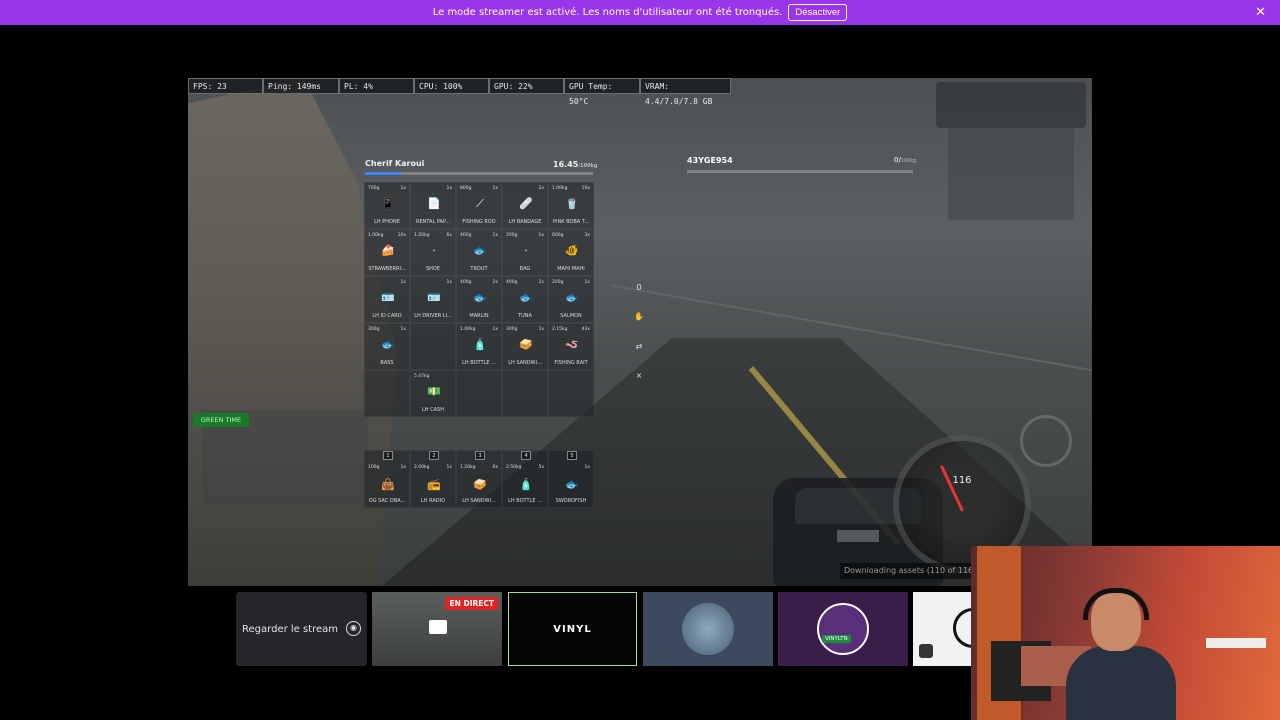 Image resolution: width=1280 pixels, height=720 pixels. Describe the element at coordinates (1125, 633) in the screenshot. I see `webcam-overlay` at that location.